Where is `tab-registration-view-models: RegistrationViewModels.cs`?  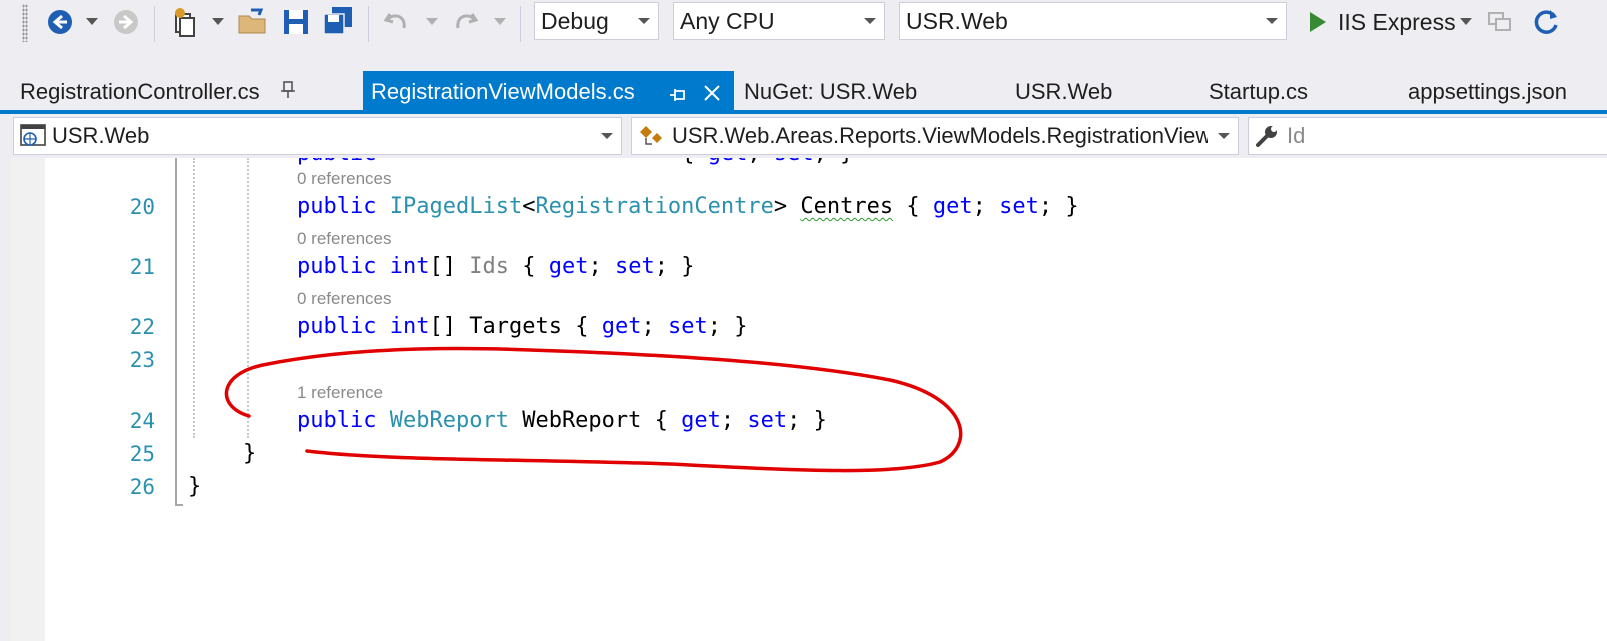
tab-registration-view-models: RegistrationViewModels.cs is located at coordinates (548, 91).